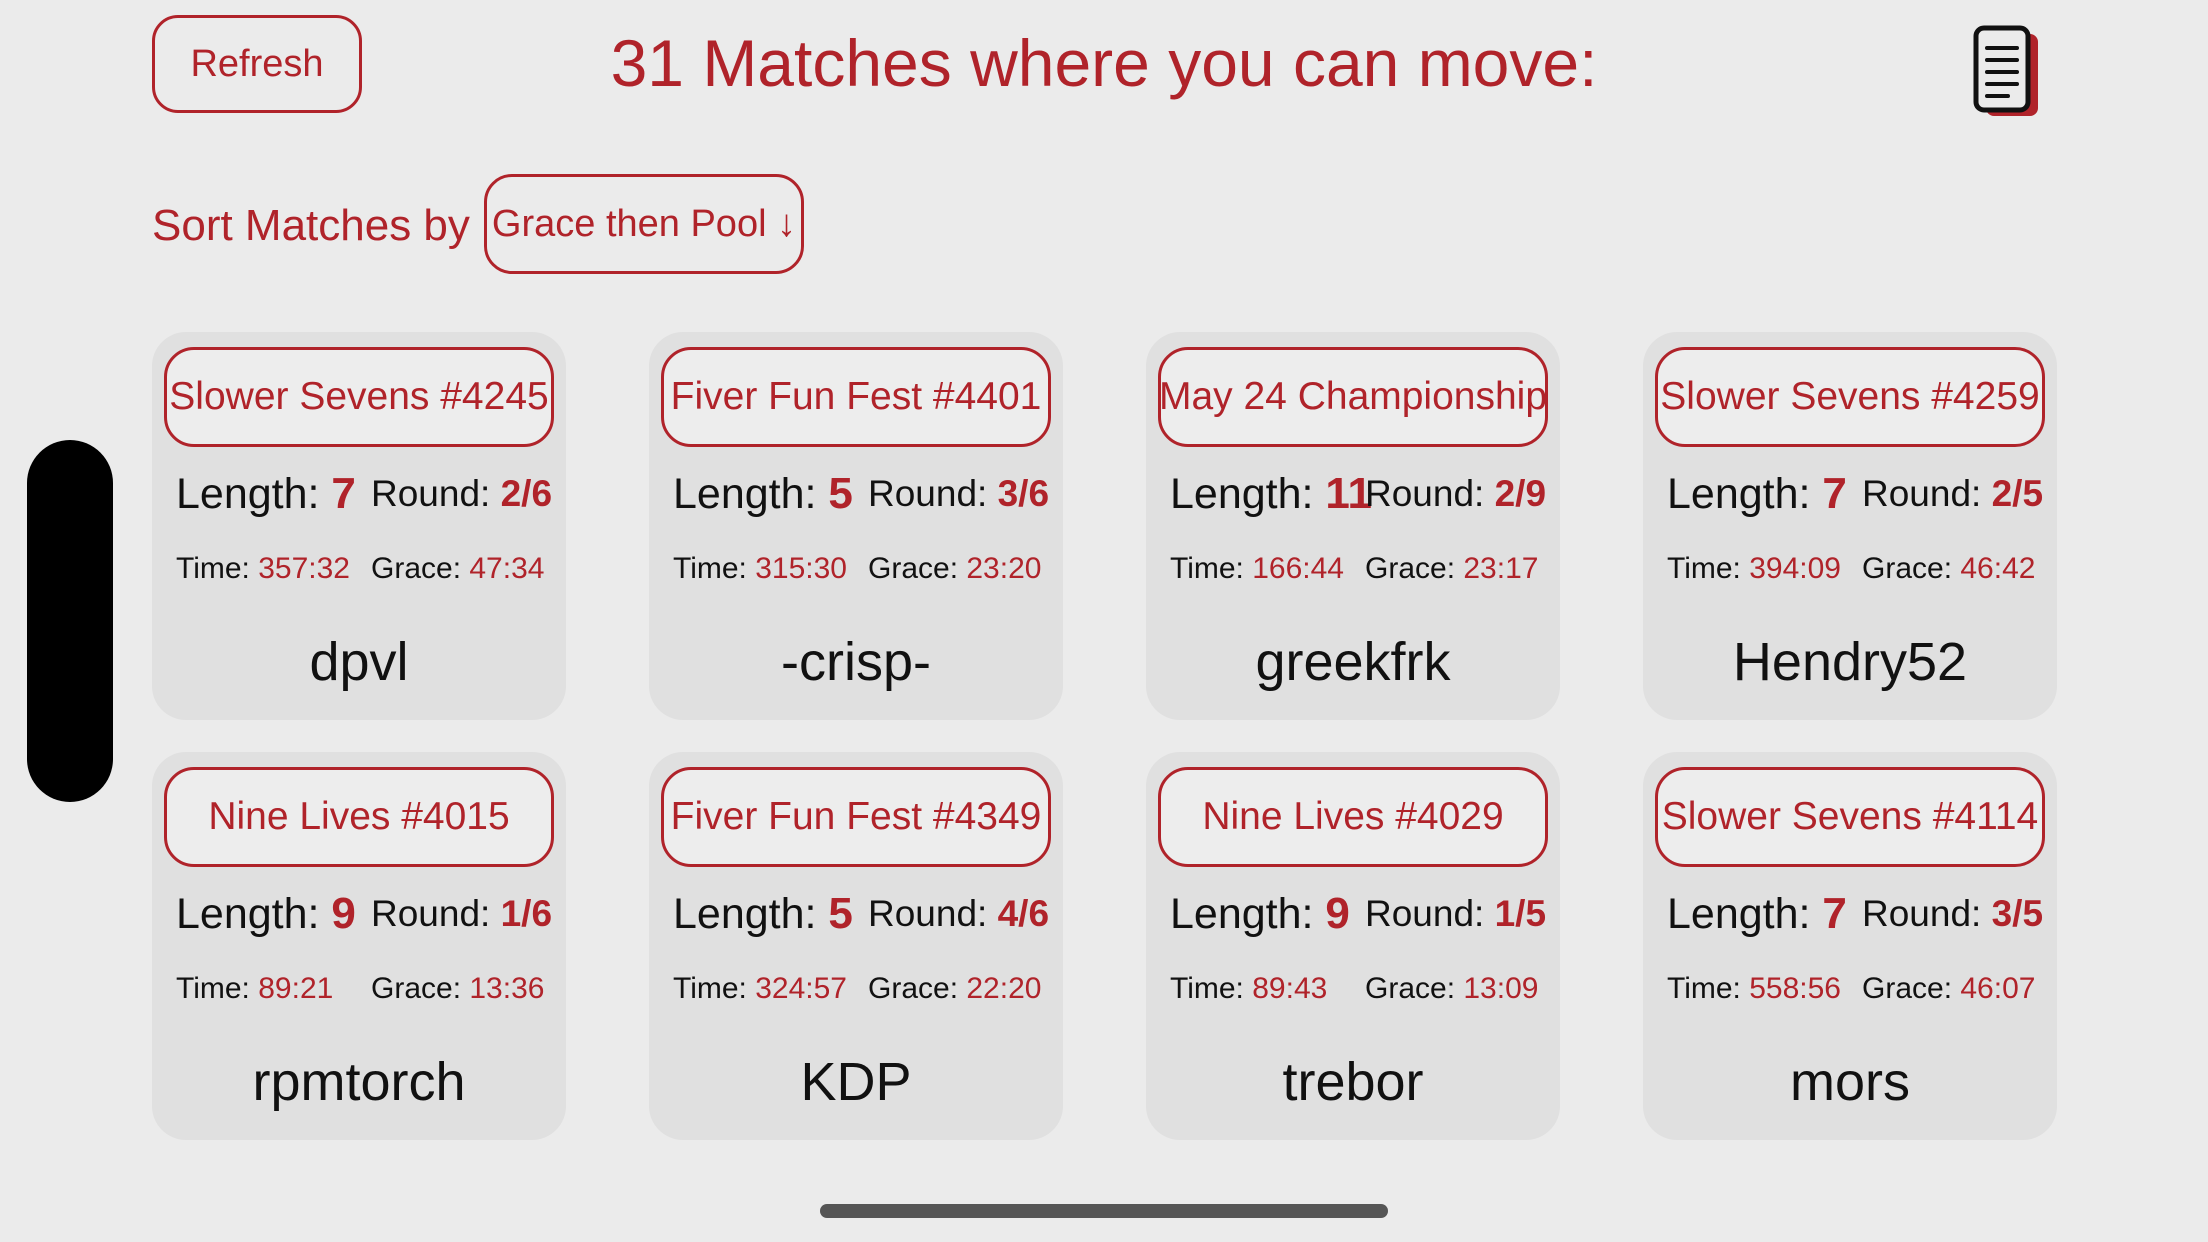  Describe the element at coordinates (1754, 989) in the screenshot. I see `time-field: Time: 558:56` at that location.